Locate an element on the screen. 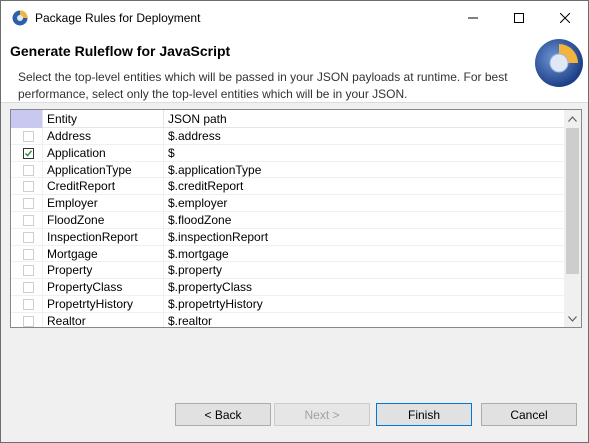  close-button is located at coordinates (565, 17).